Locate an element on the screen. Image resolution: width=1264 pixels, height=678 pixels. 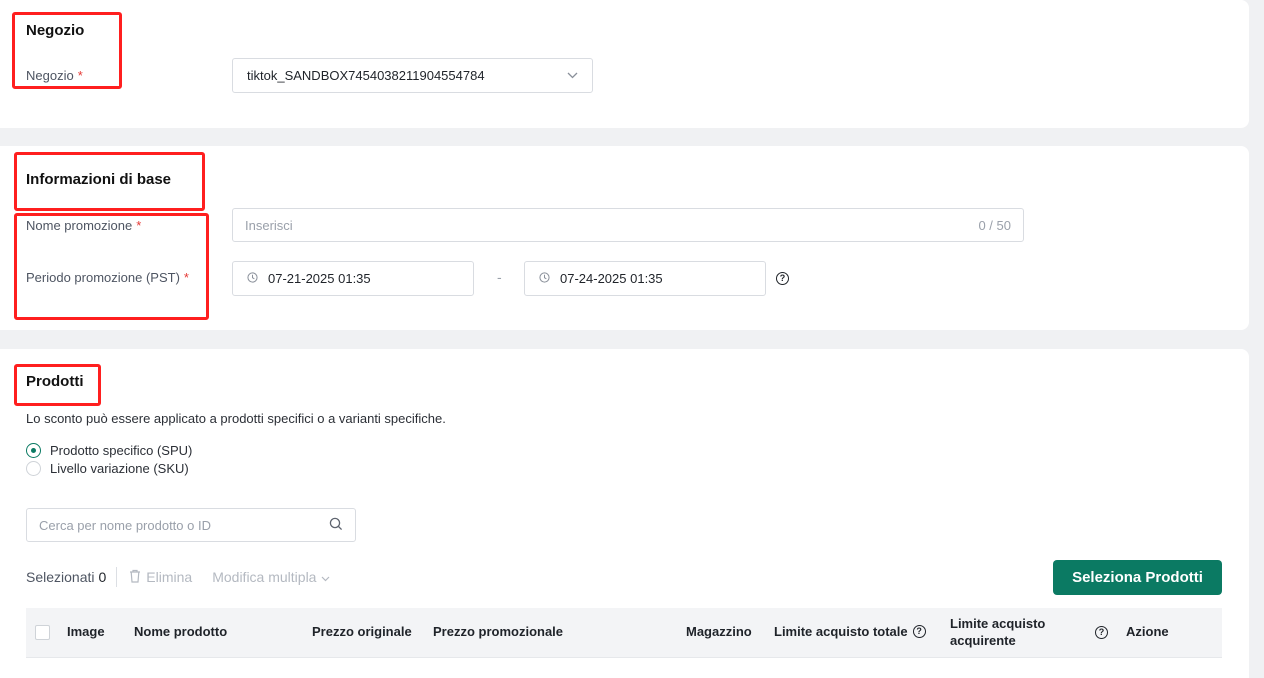
delete-label: Elimina is located at coordinates (169, 577).